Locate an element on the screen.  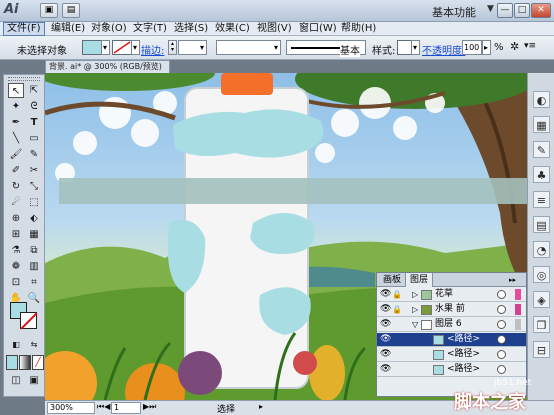
swatches-panel-icon: ▦ is located at coordinates (541, 124).